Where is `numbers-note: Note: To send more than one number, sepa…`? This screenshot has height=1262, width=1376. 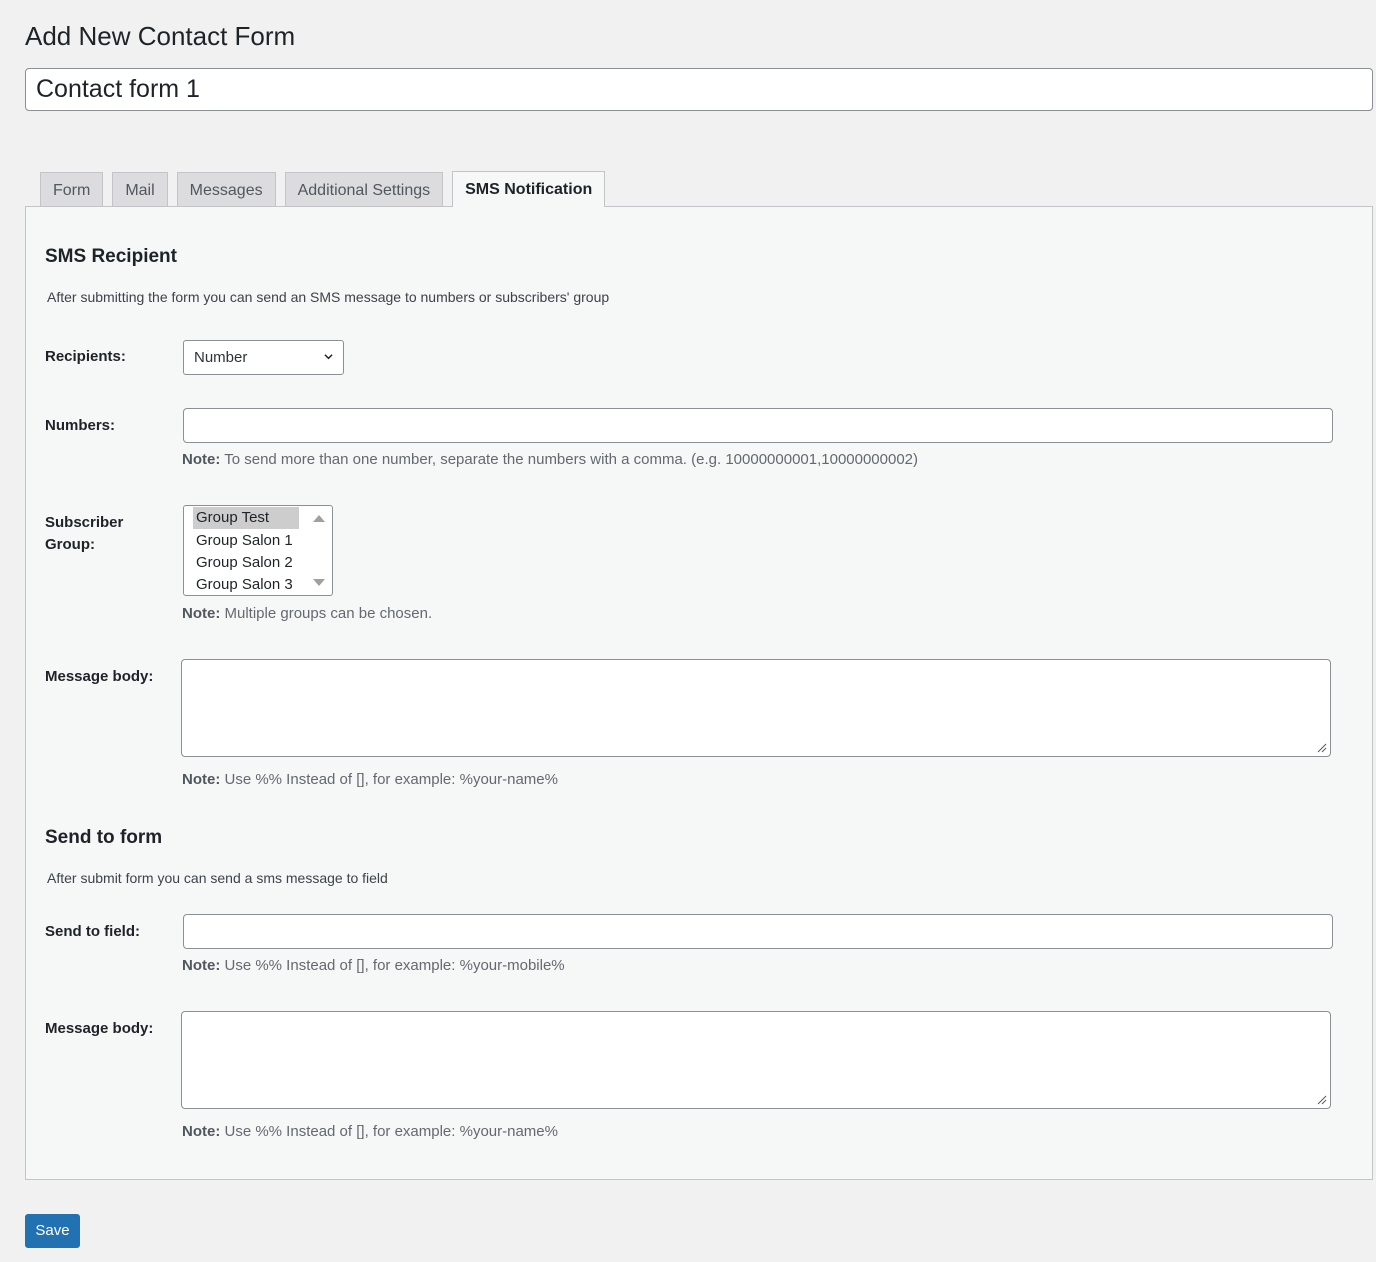
numbers-note: Note: To send more than one number, sepa… is located at coordinates (550, 459).